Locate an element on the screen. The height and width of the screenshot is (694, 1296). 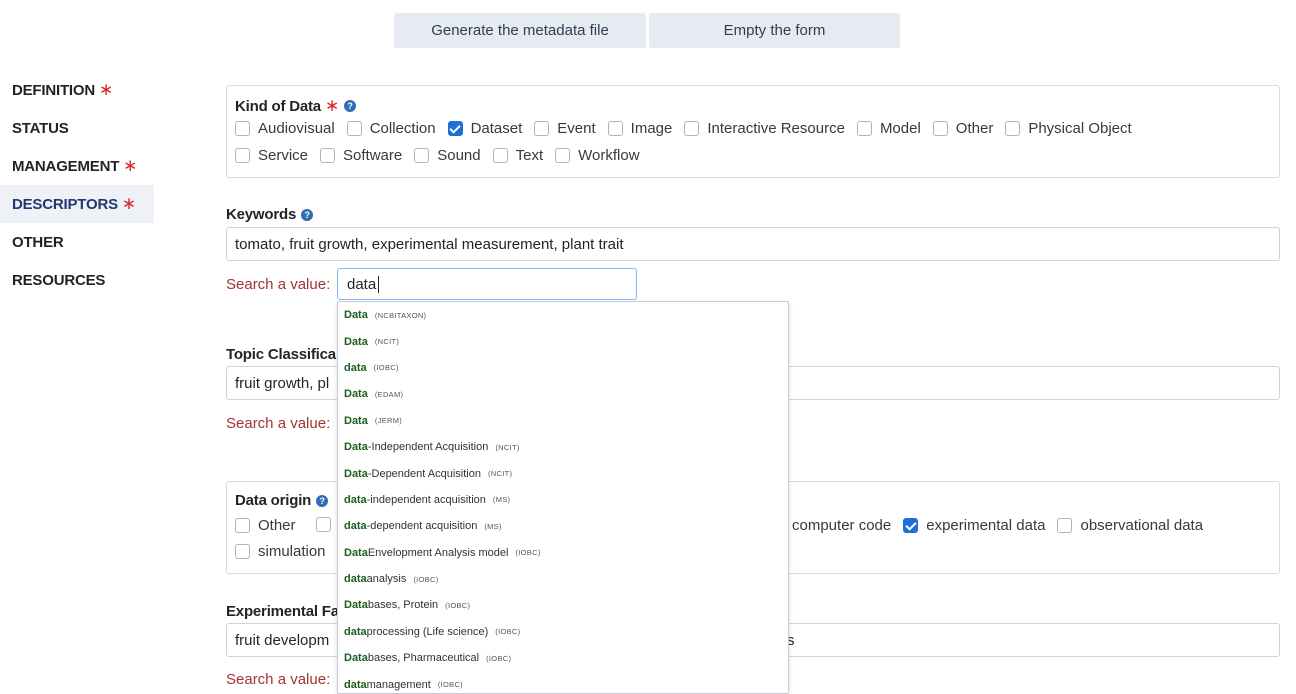
checkbox-workflow: Workflow is located at coordinates (597, 155).